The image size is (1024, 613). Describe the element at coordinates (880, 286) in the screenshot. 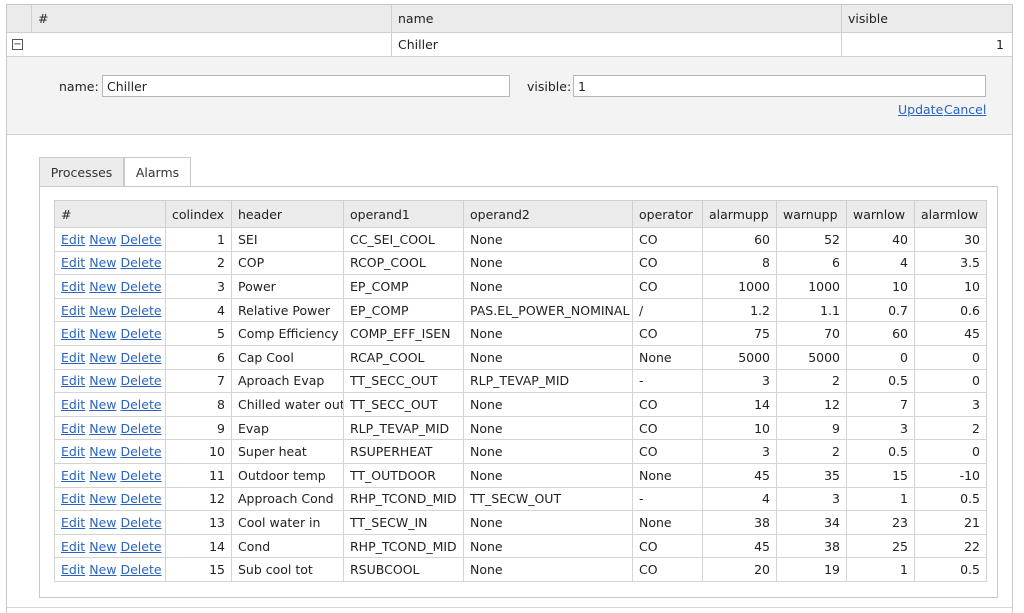

I see `cell-warnlow: 10` at that location.